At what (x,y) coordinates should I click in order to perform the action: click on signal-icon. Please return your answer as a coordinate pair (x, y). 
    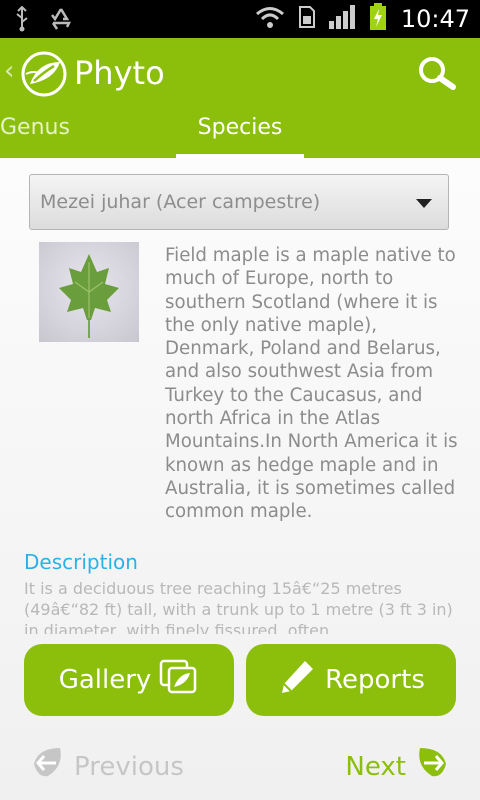
    Looking at the image, I should click on (341, 19).